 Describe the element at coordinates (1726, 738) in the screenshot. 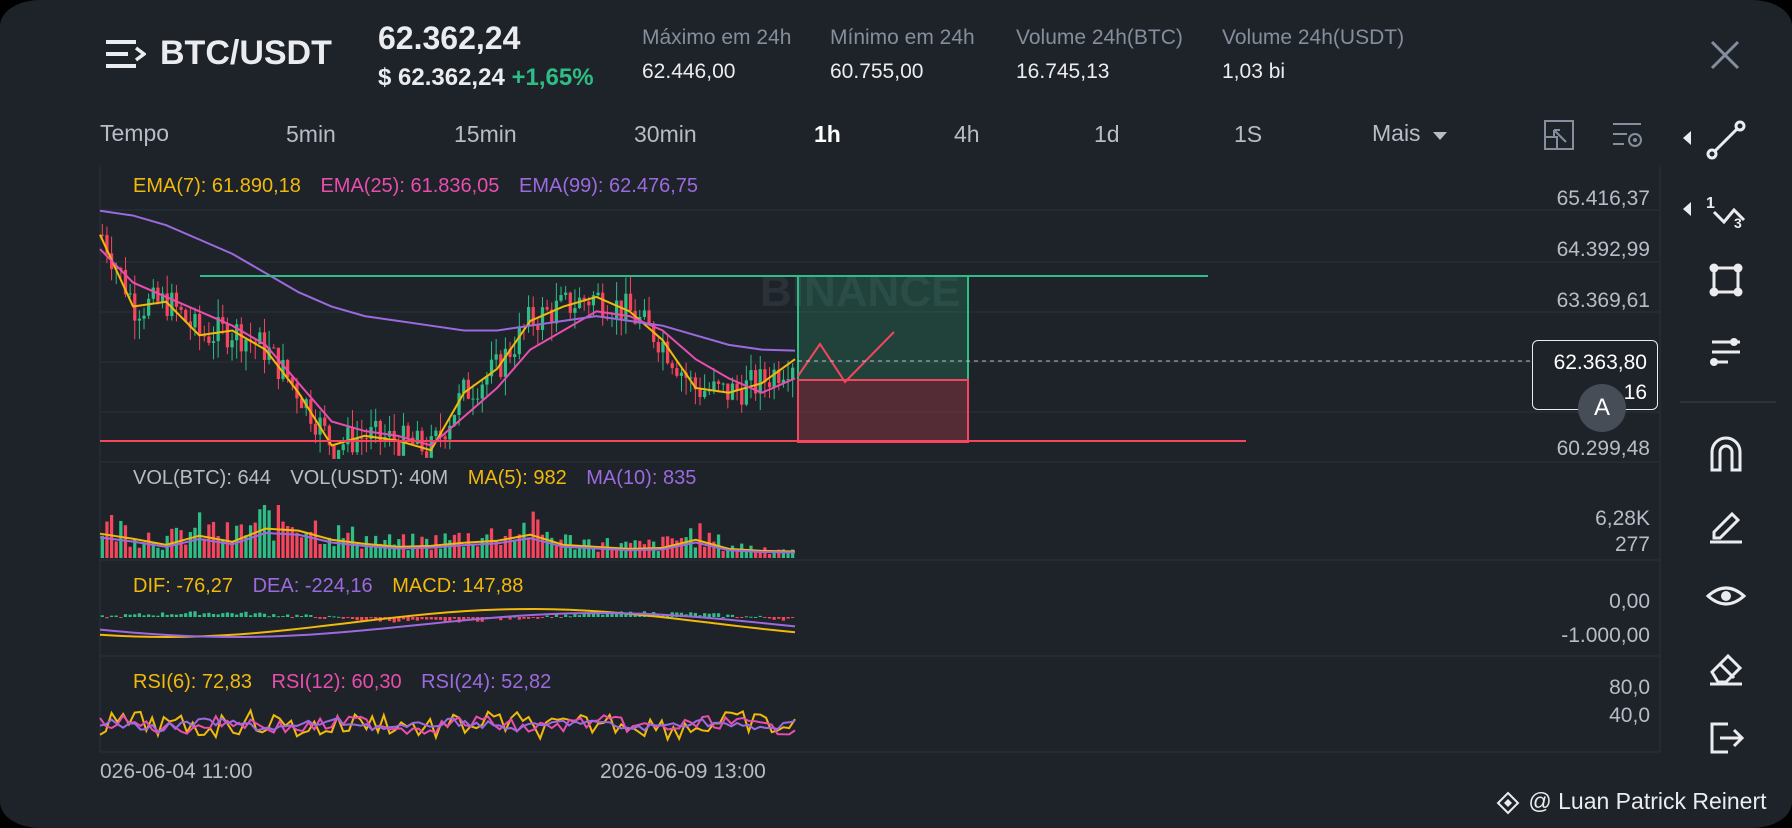

I see `exit-icon` at that location.